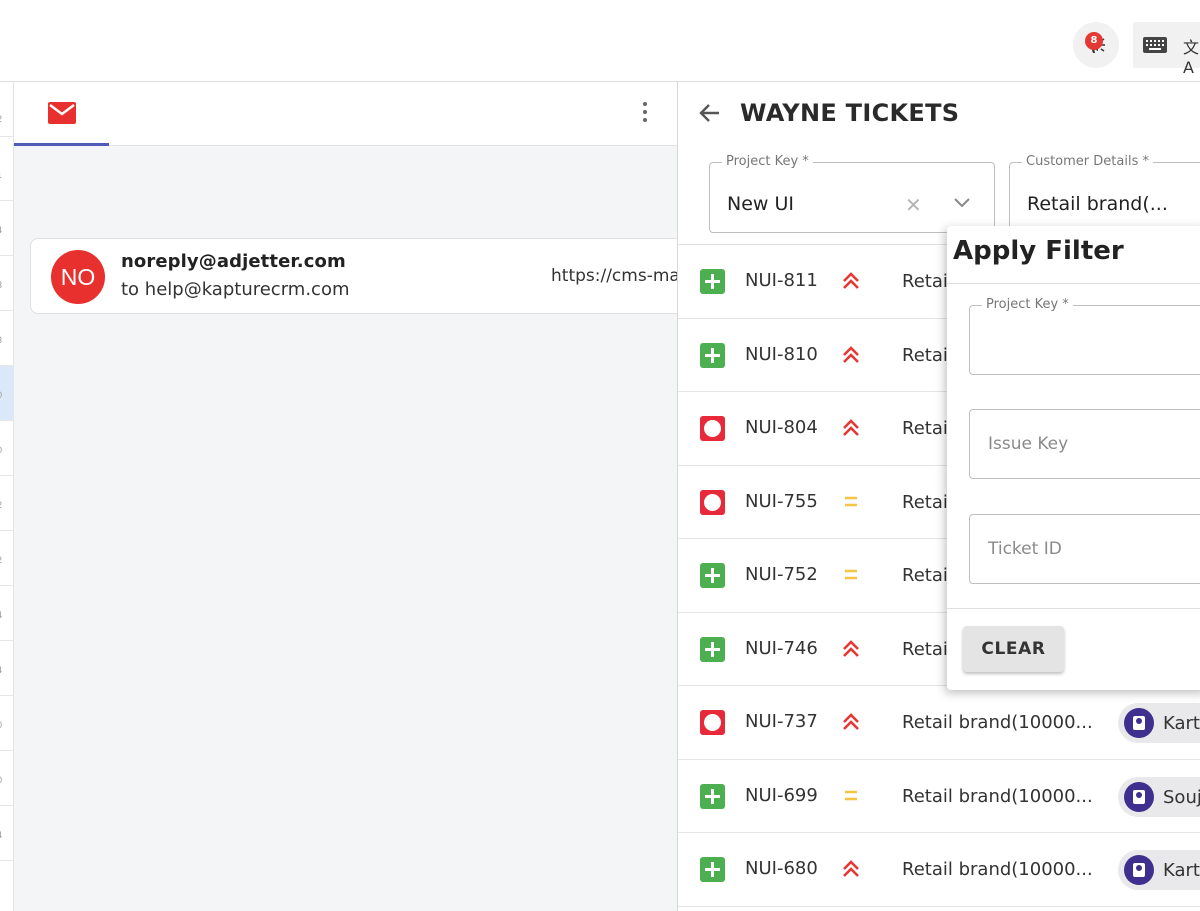 The height and width of the screenshot is (911, 1200). What do you see at coordinates (1159, 796) in the screenshot?
I see `assignee-chip: Souj` at bounding box center [1159, 796].